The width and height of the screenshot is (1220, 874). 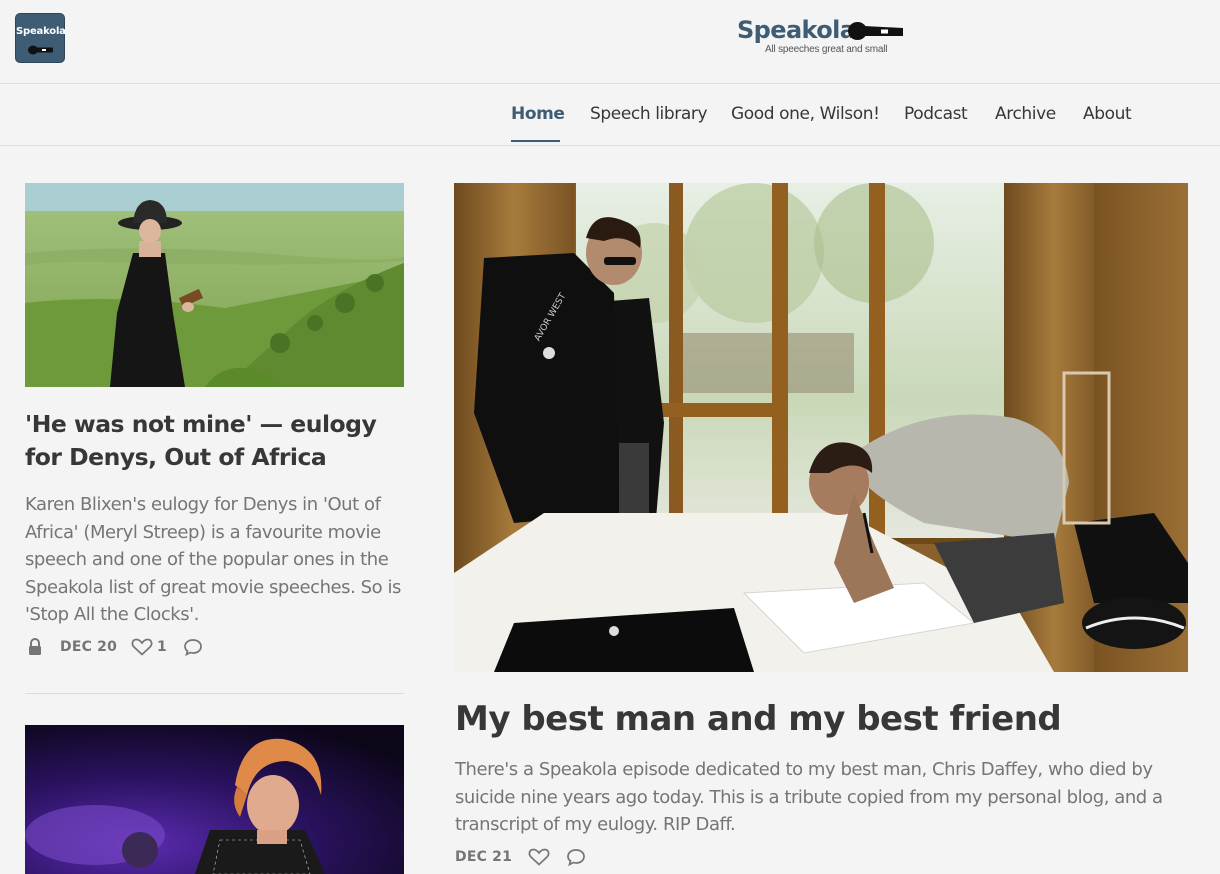 I want to click on nav-archive: Archive, so click(x=1025, y=114).